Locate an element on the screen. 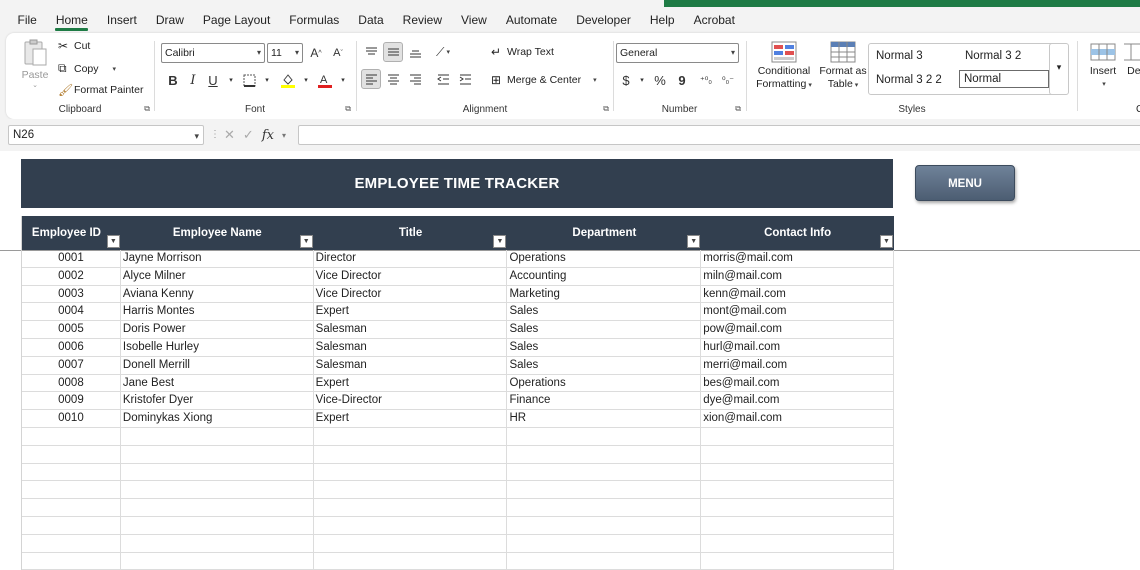  table-cell: 0006 is located at coordinates (71, 347).